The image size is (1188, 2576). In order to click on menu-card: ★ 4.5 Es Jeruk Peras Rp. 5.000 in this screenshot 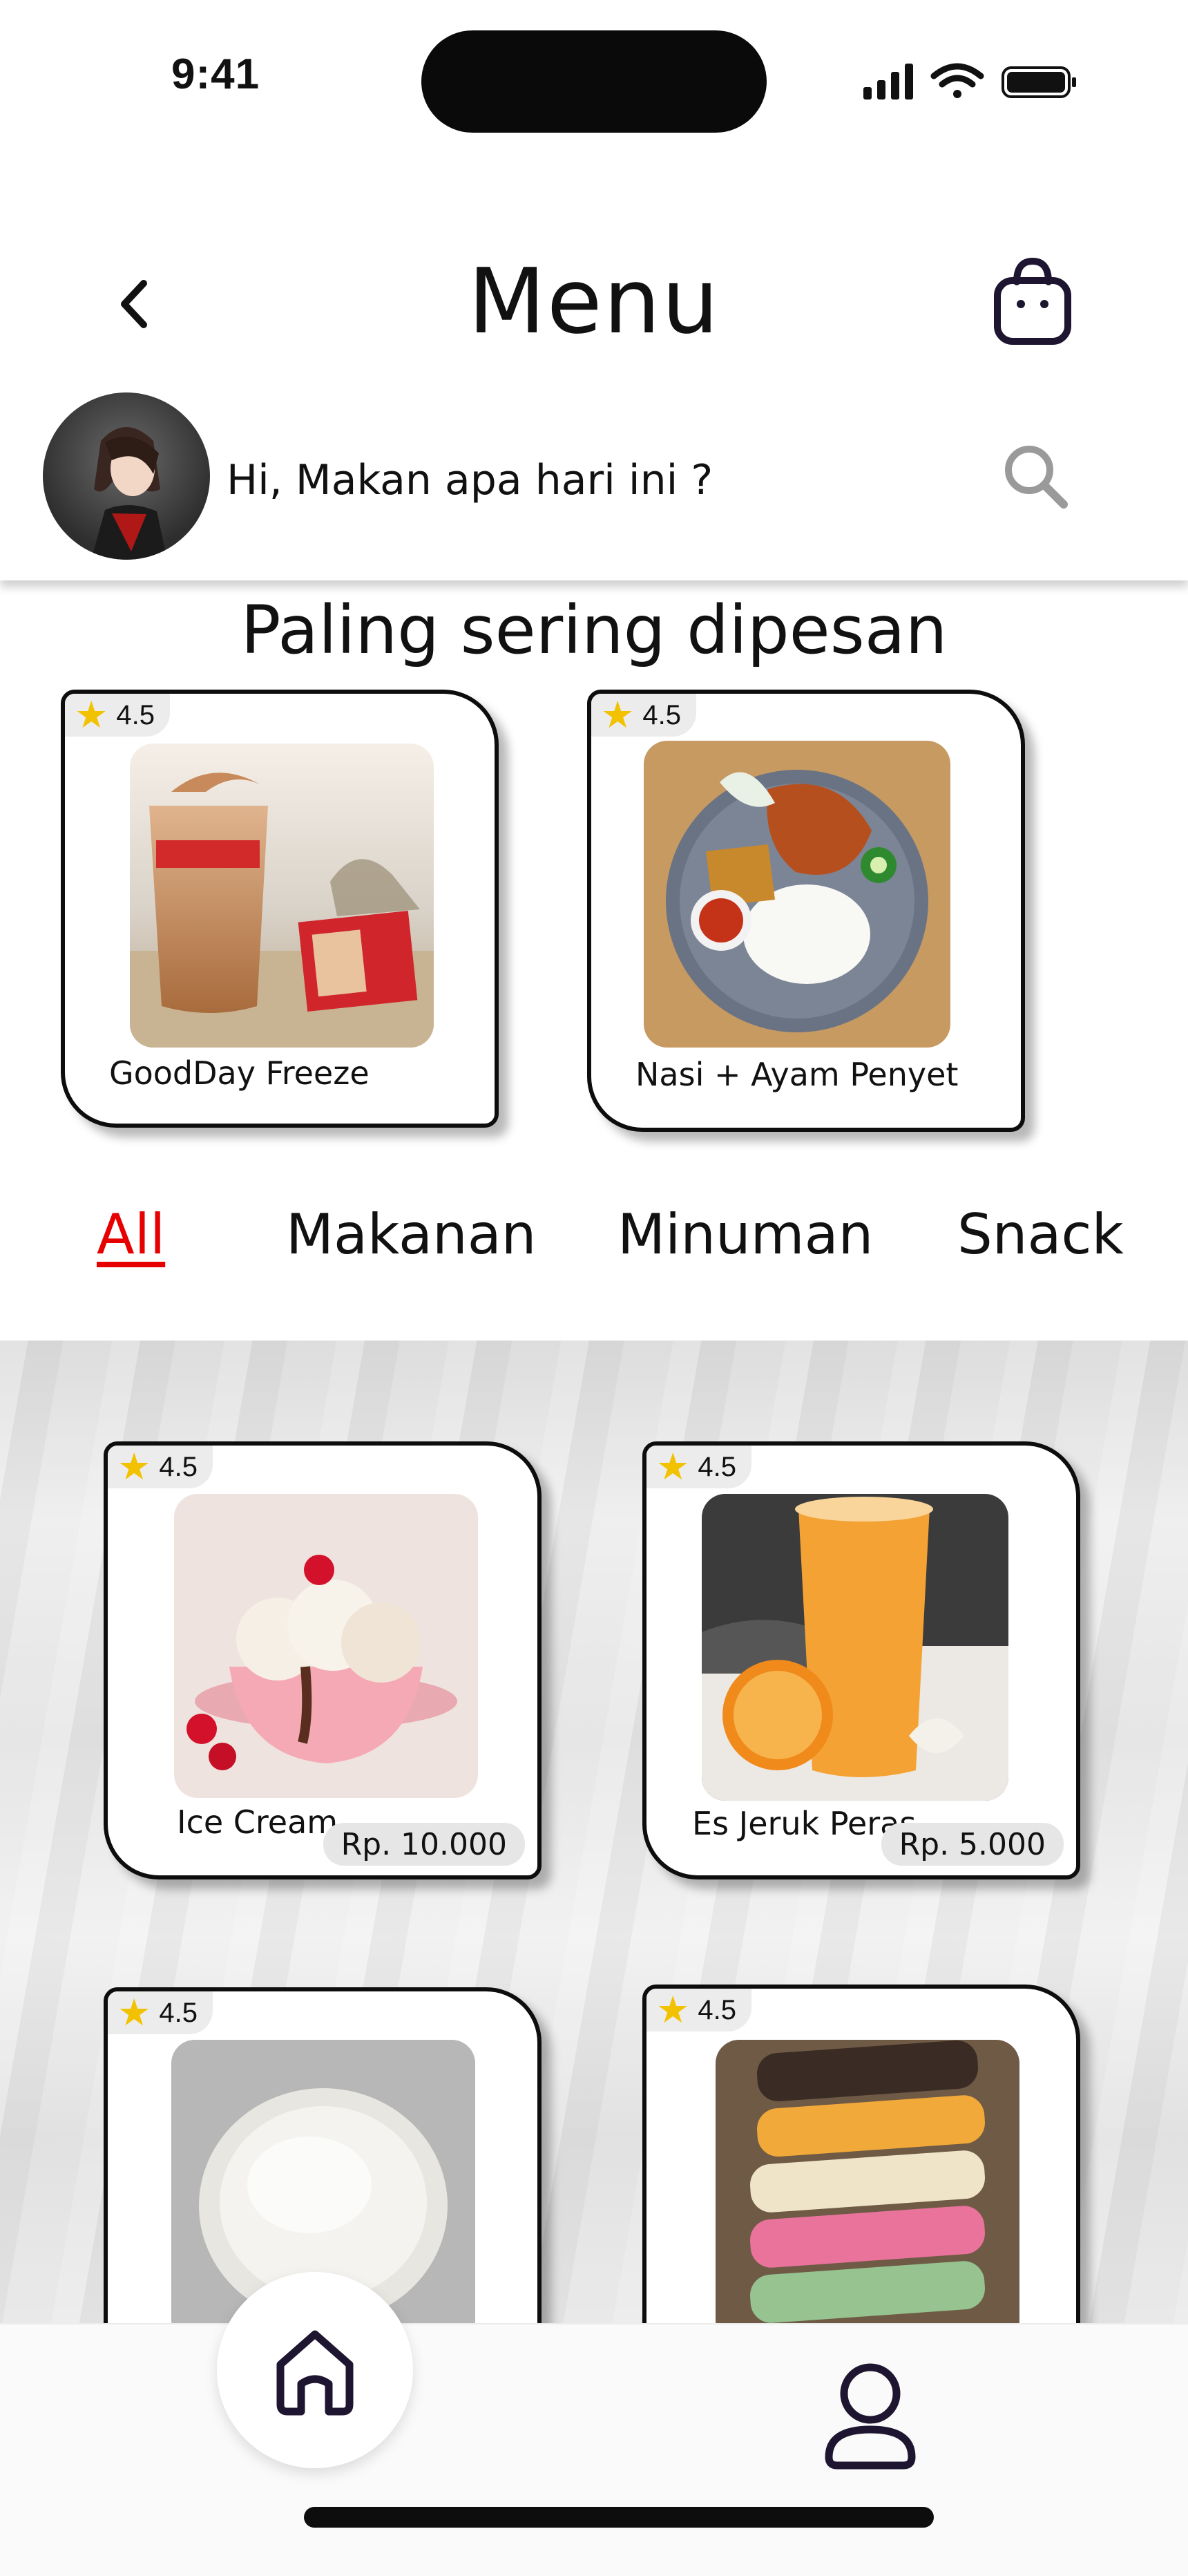, I will do `click(861, 1660)`.